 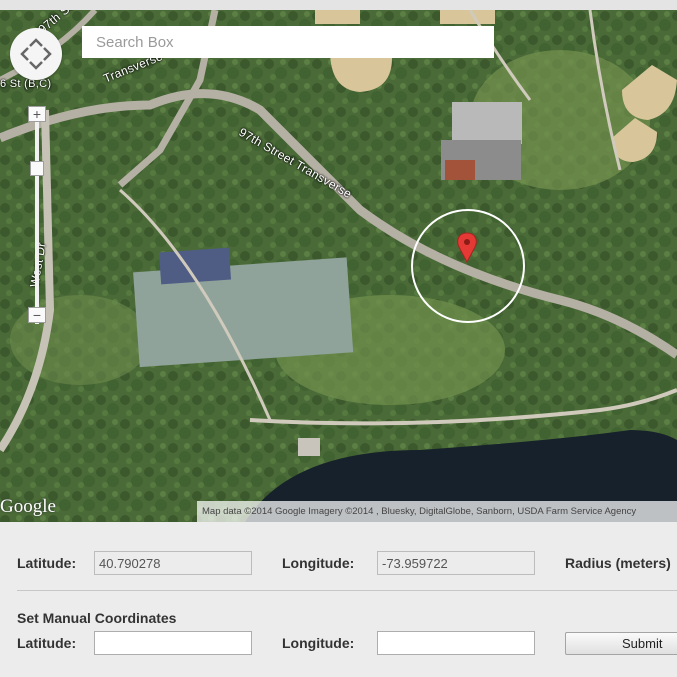 What do you see at coordinates (456, 563) in the screenshot?
I see `longitude-readout` at bounding box center [456, 563].